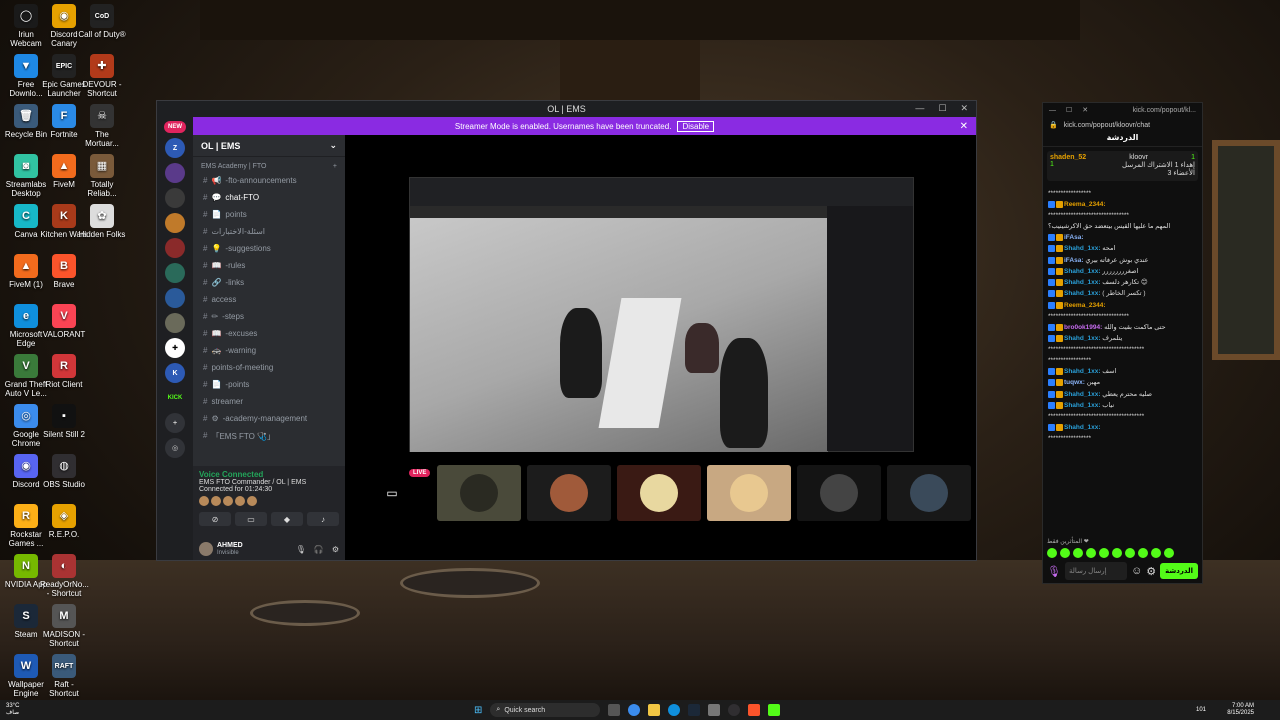 Image resolution: width=1280 pixels, height=720 pixels. What do you see at coordinates (634, 710) in the screenshot?
I see `chrome-icon` at bounding box center [634, 710].